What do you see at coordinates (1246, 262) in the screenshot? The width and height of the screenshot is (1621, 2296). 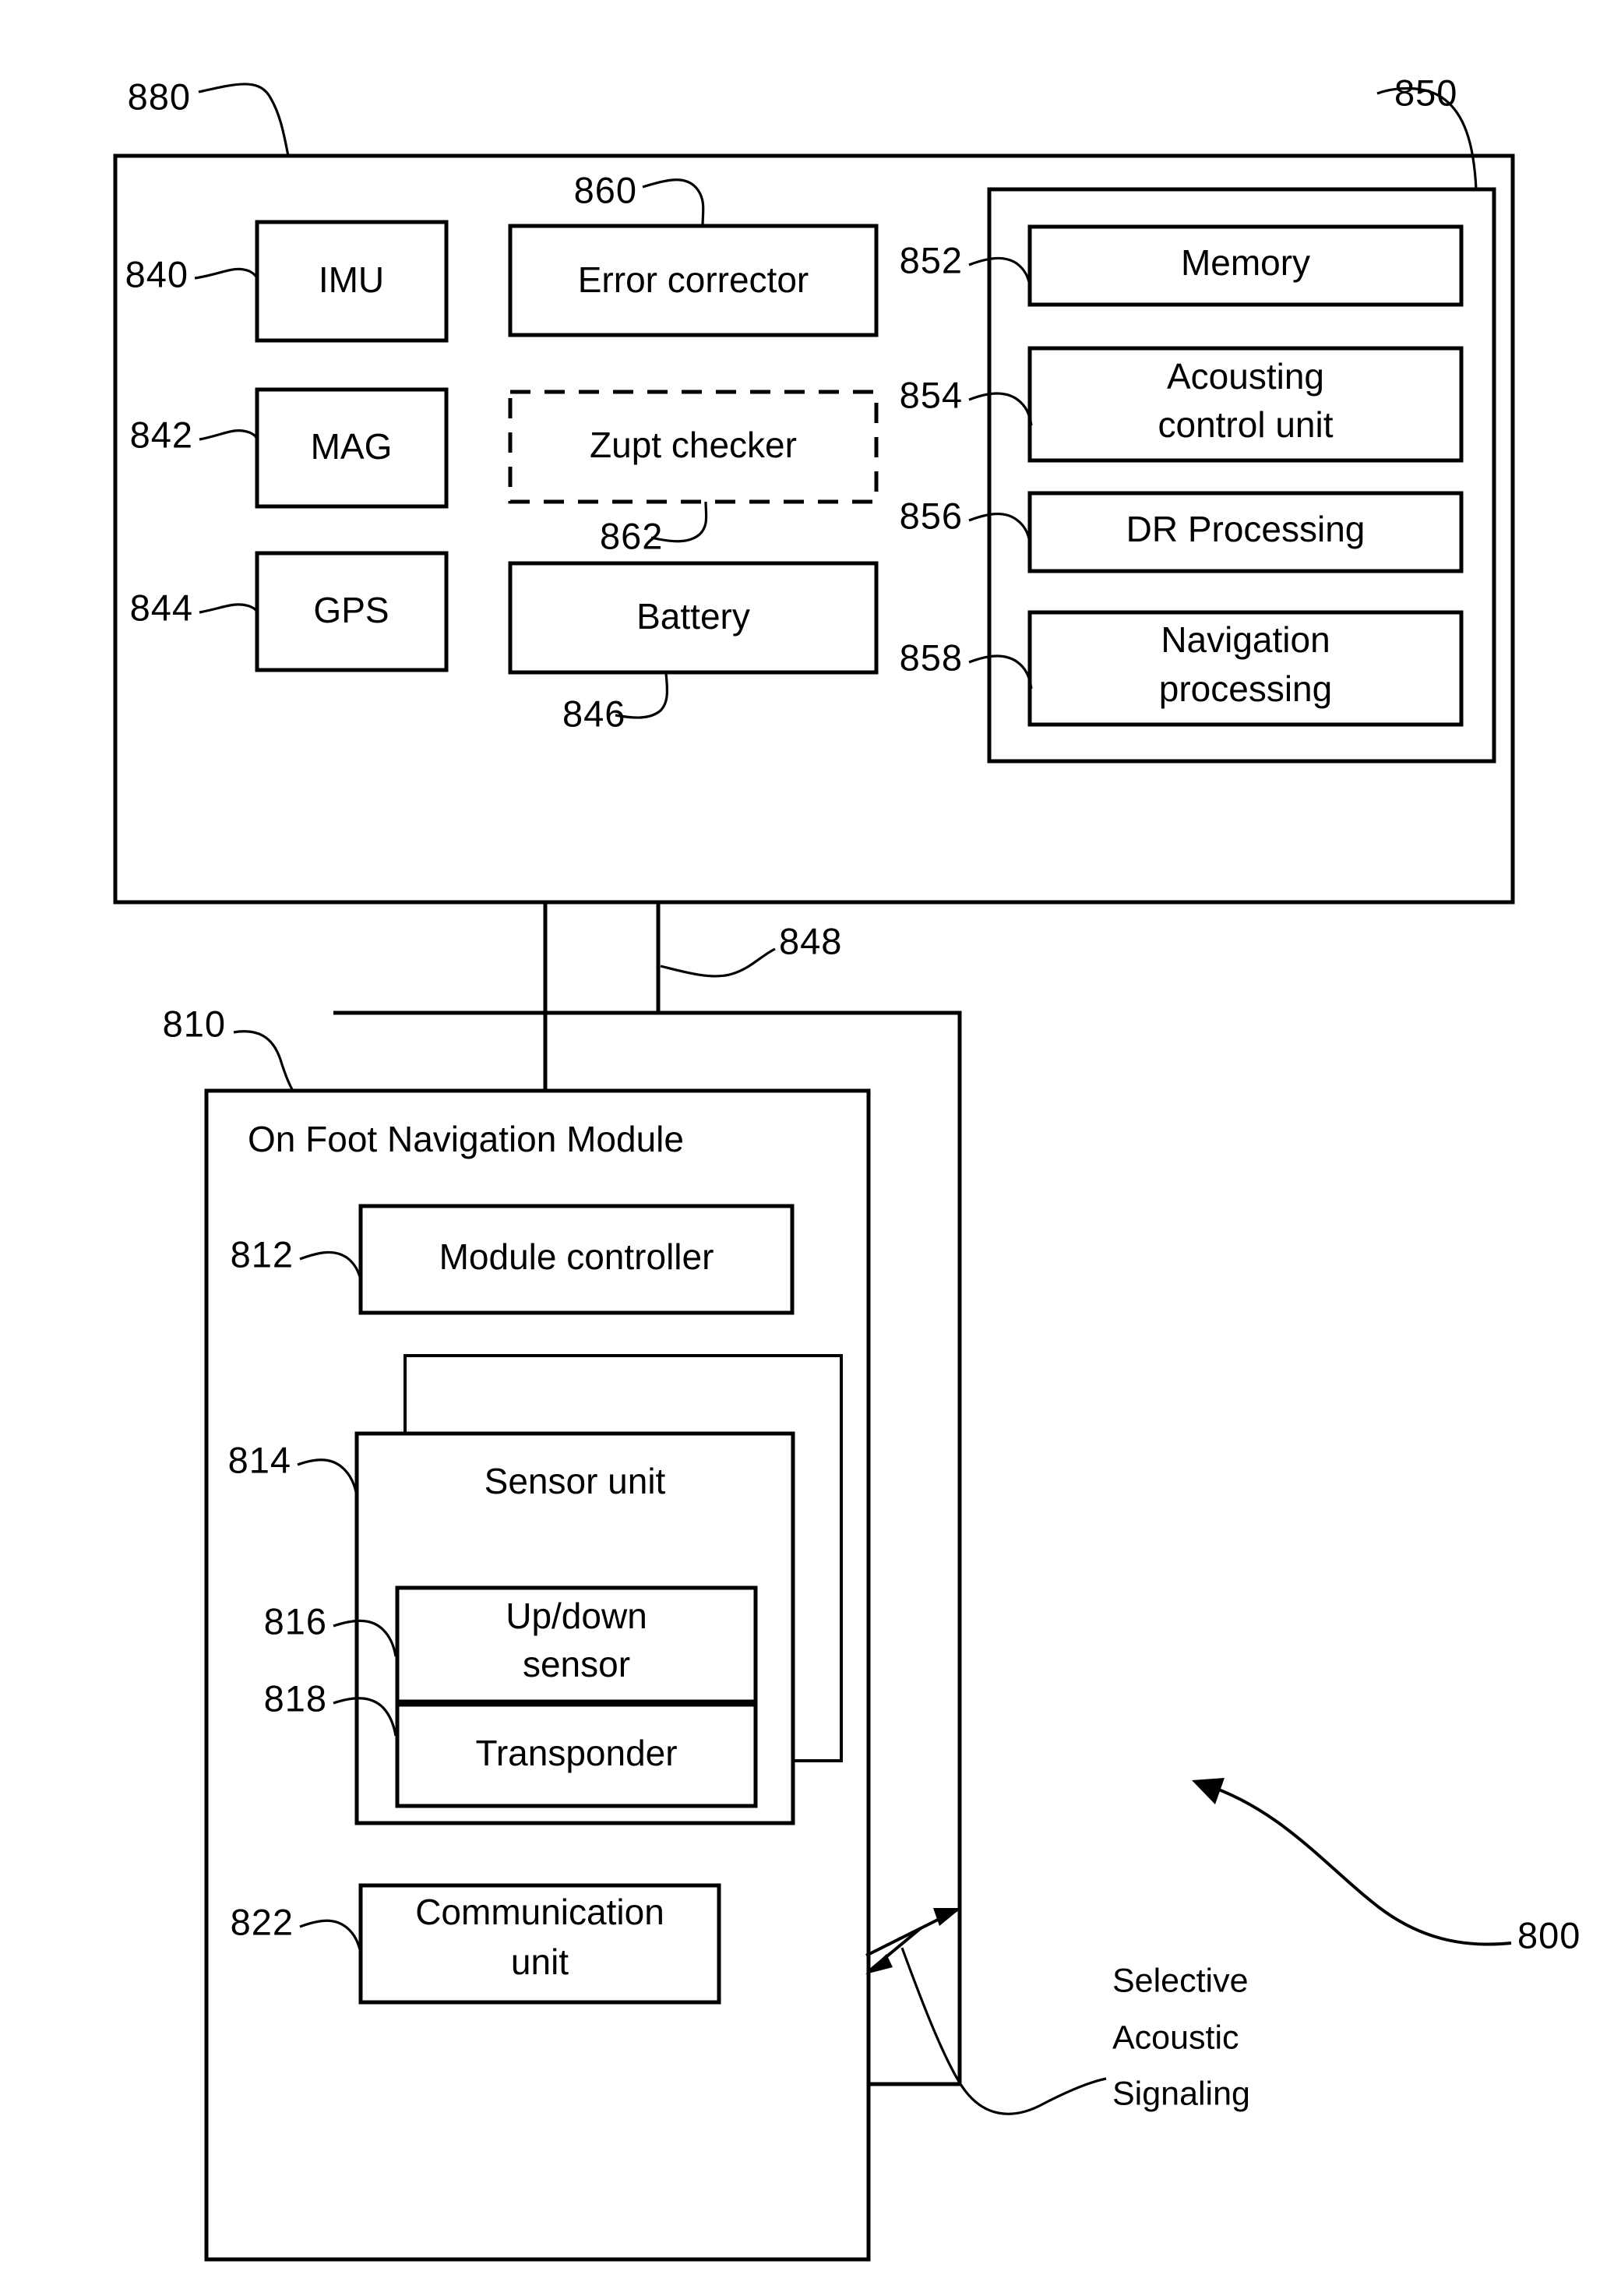 I see `memory-label: Memory` at bounding box center [1246, 262].